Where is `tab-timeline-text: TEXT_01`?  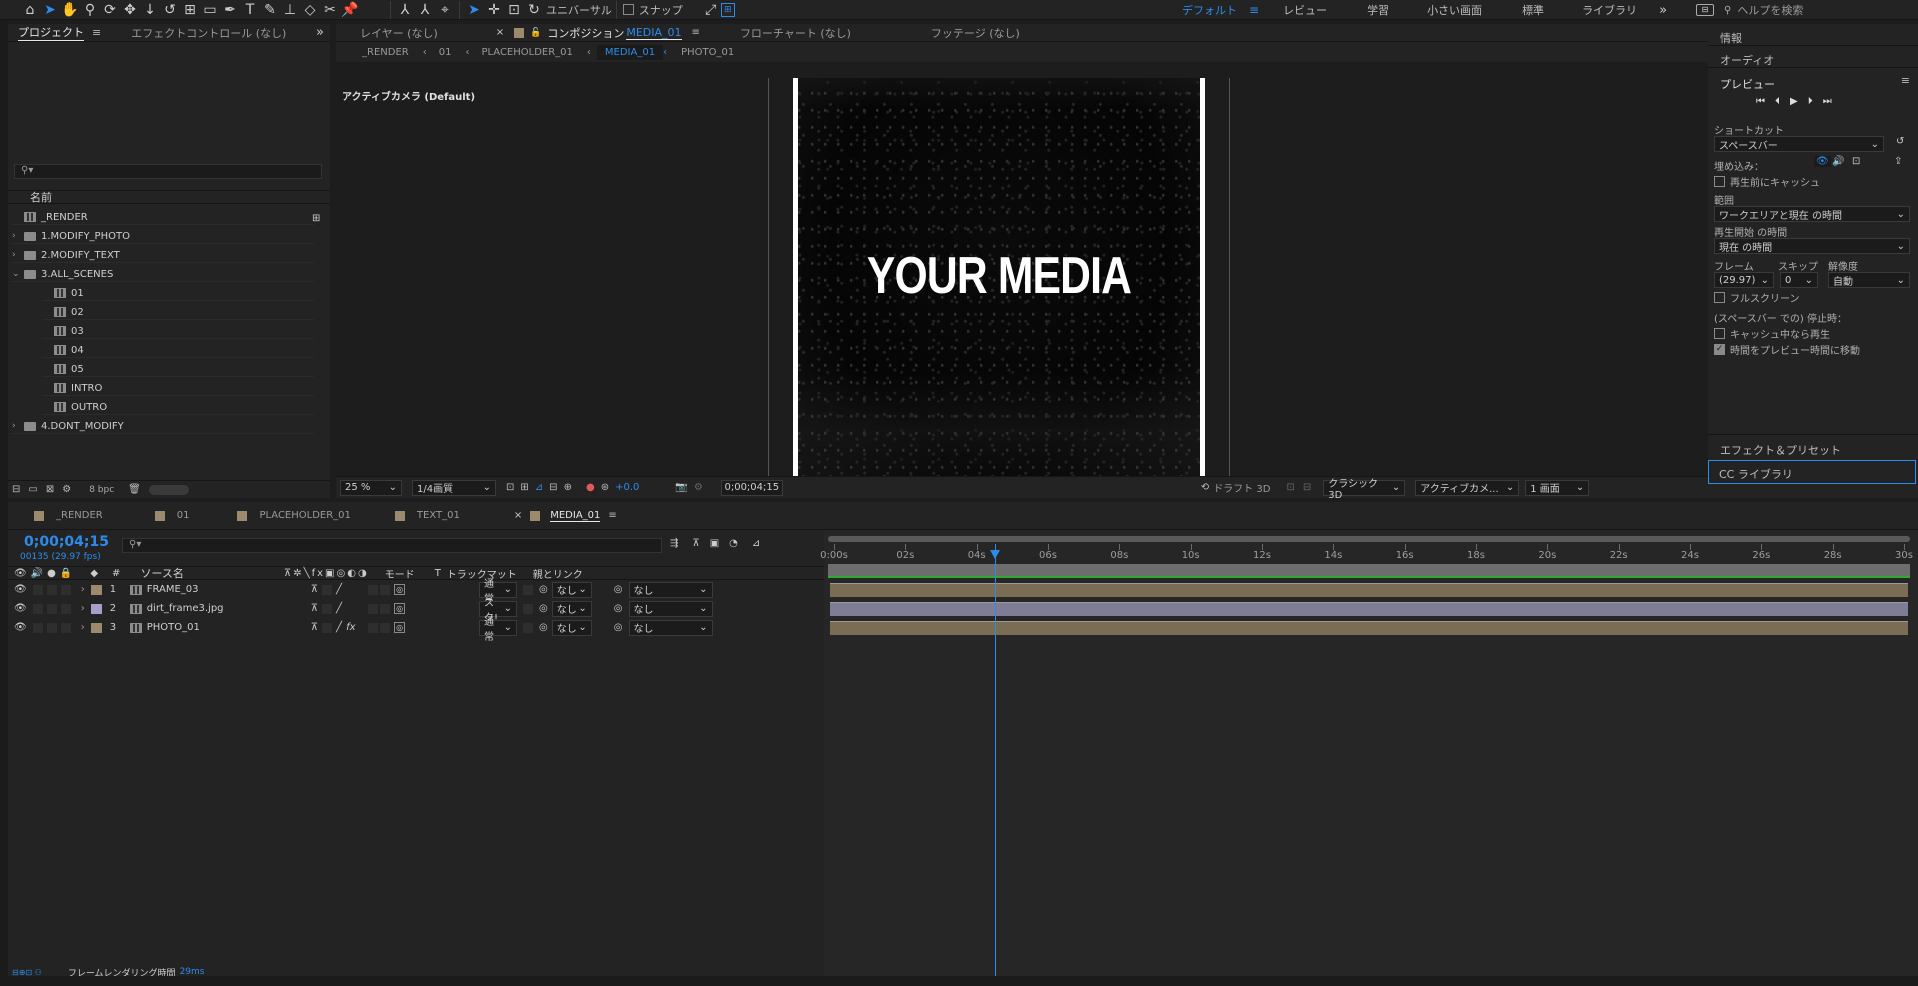
tab-timeline-text: TEXT_01 is located at coordinates (438, 515).